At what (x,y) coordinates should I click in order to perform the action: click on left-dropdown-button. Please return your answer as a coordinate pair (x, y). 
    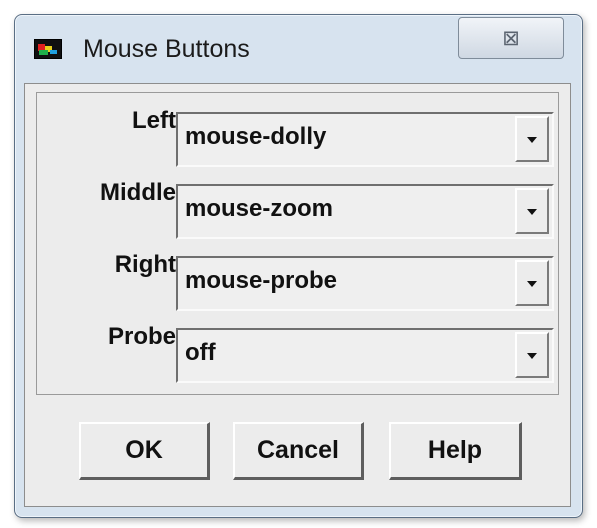
    Looking at the image, I should click on (532, 139).